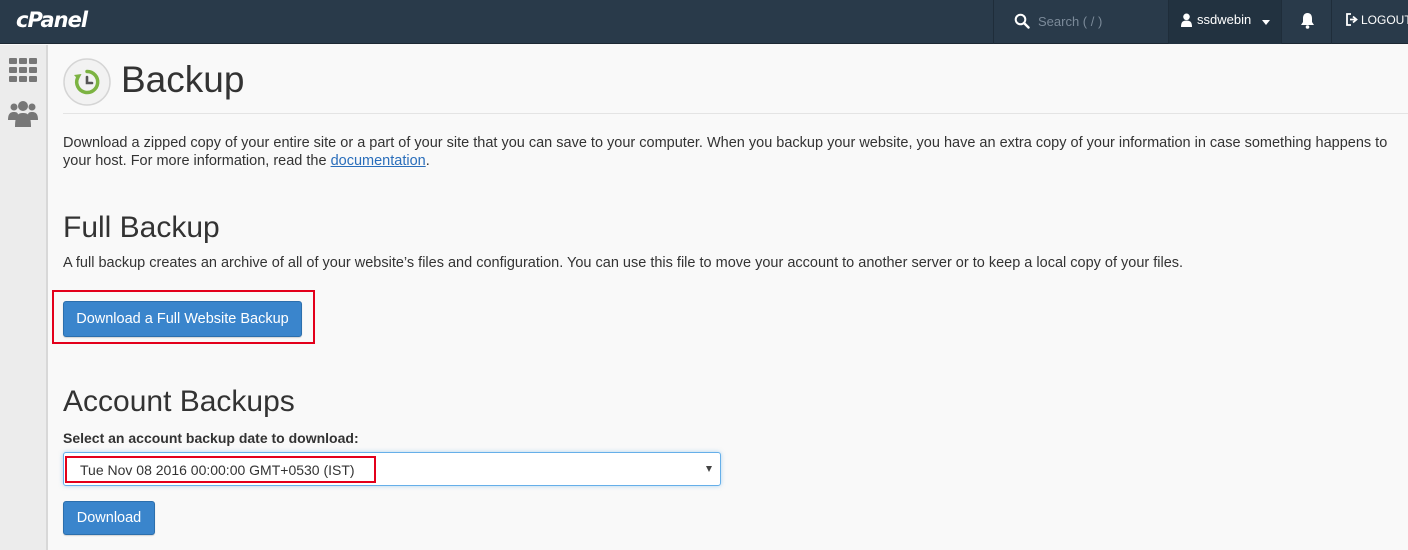  Describe the element at coordinates (24, 297) in the screenshot. I see `left-sidebar` at that location.